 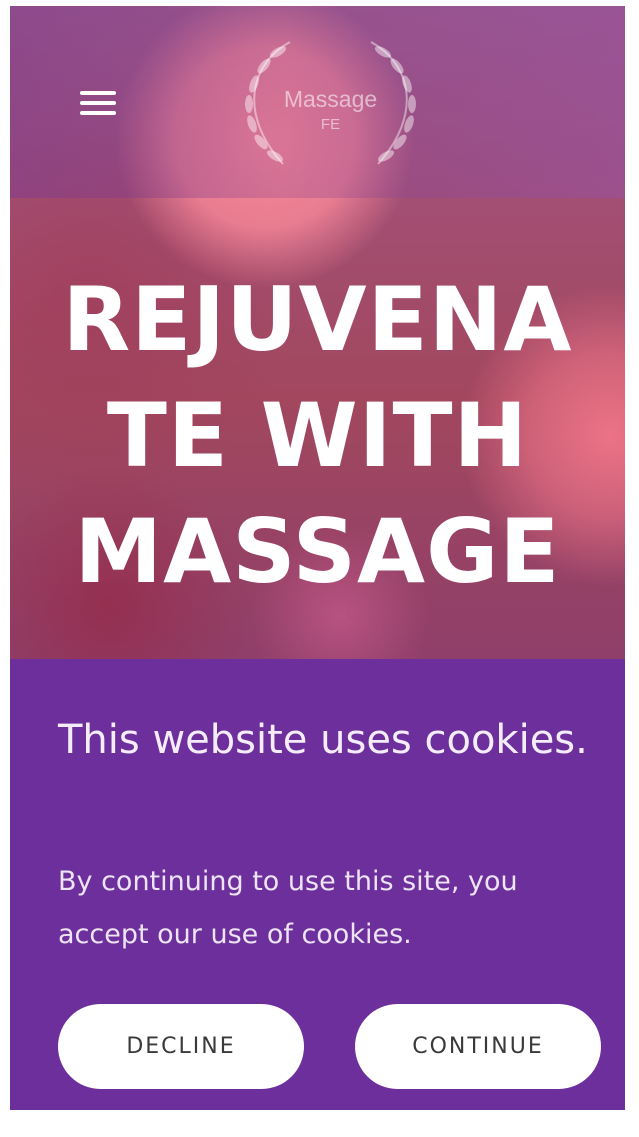 I want to click on hero-headline-line: TE WITH, so click(x=317, y=435).